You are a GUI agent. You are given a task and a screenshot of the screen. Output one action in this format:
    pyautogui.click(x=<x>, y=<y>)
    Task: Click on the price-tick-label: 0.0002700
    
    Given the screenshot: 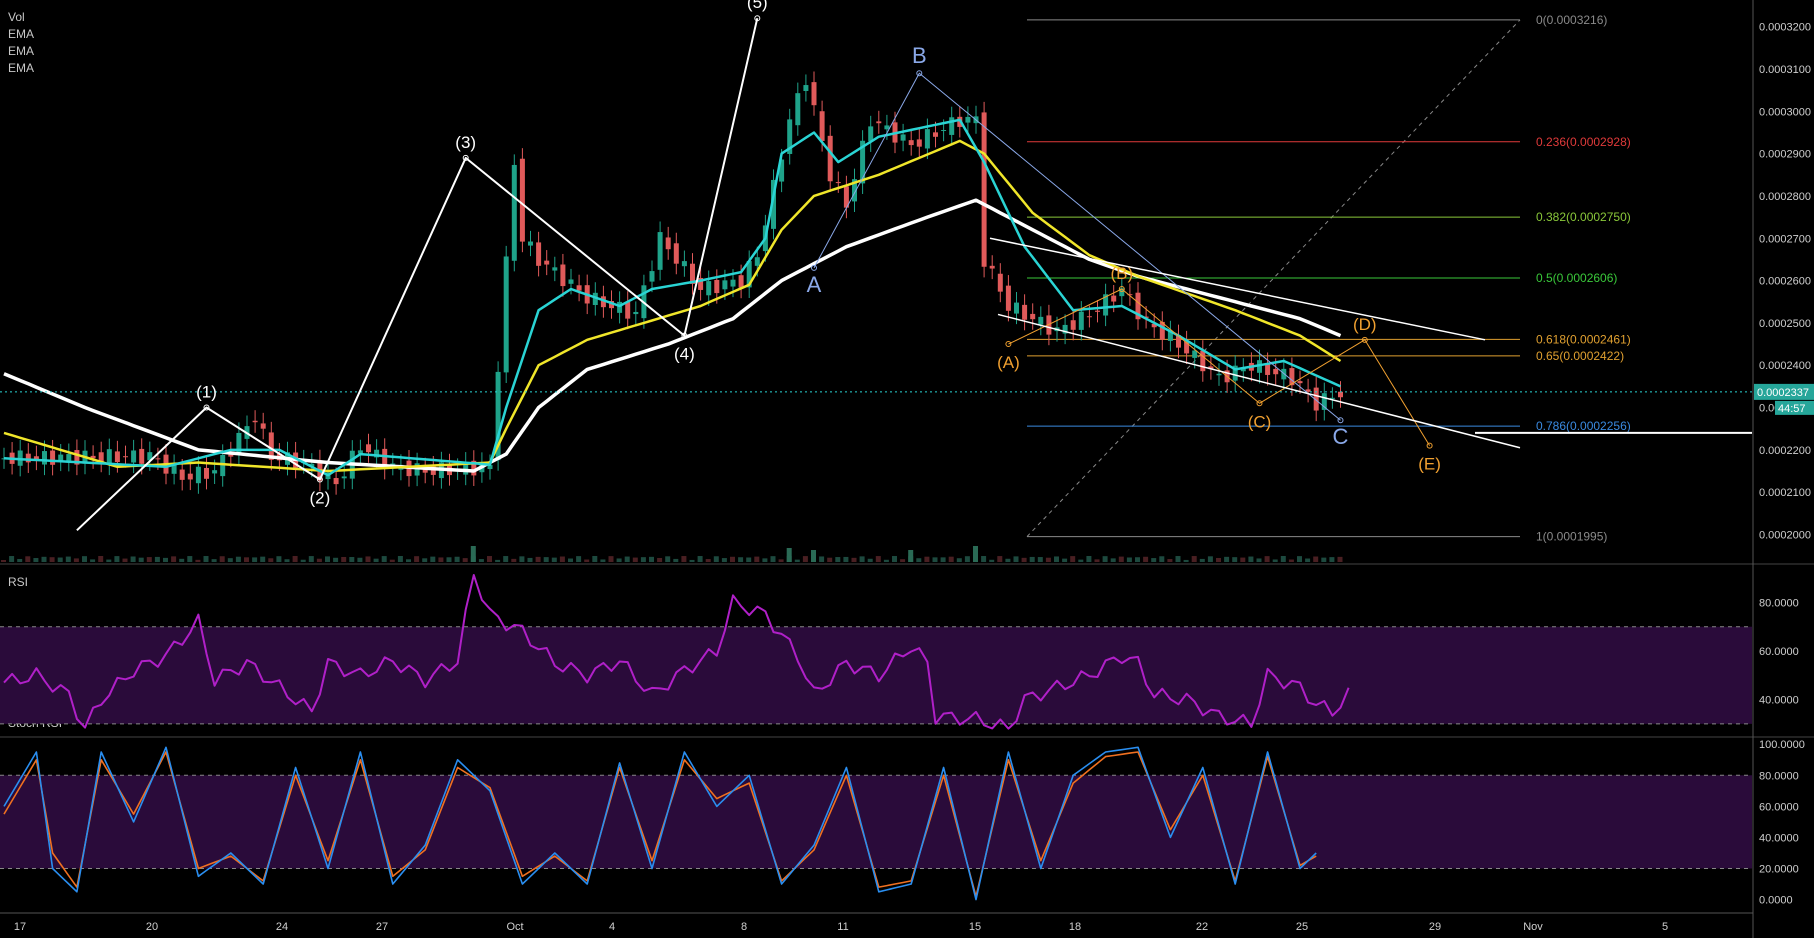 What is the action you would take?
    pyautogui.click(x=1785, y=239)
    